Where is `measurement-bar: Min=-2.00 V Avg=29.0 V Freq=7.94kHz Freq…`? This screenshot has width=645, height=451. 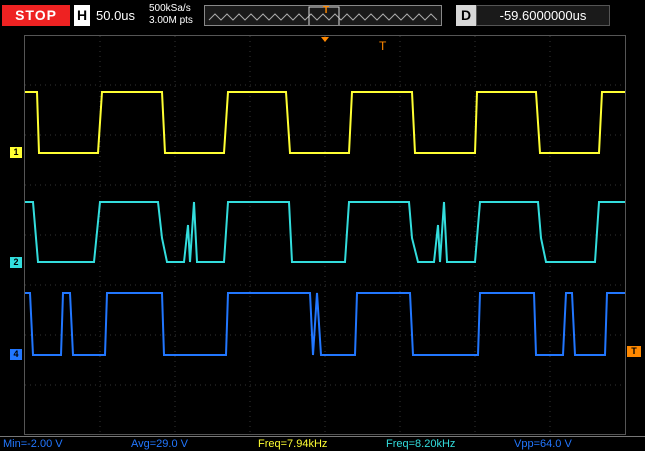
measurement-bar: Min=-2.00 V Avg=29.0 V Freq=7.94kHz Freq… is located at coordinates (322, 442).